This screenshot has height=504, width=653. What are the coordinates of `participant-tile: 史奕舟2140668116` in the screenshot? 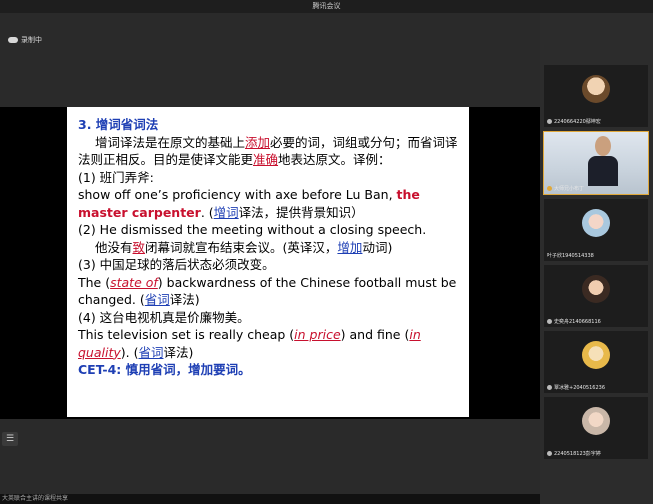 It's located at (596, 296).